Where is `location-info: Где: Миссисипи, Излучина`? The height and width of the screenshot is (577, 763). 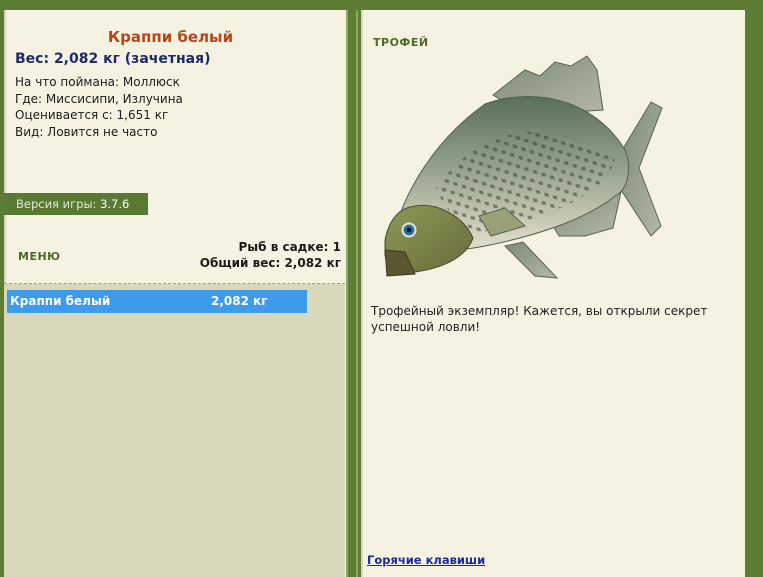
location-info: Где: Миссисипи, Излучина is located at coordinates (99, 98).